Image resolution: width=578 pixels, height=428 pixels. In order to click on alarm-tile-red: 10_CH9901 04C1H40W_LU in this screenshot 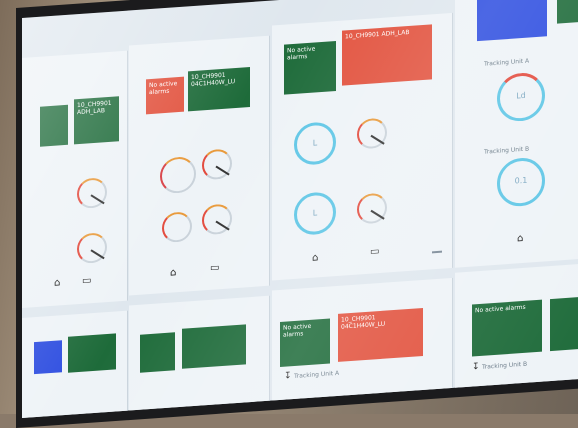, I will do `click(380, 334)`.